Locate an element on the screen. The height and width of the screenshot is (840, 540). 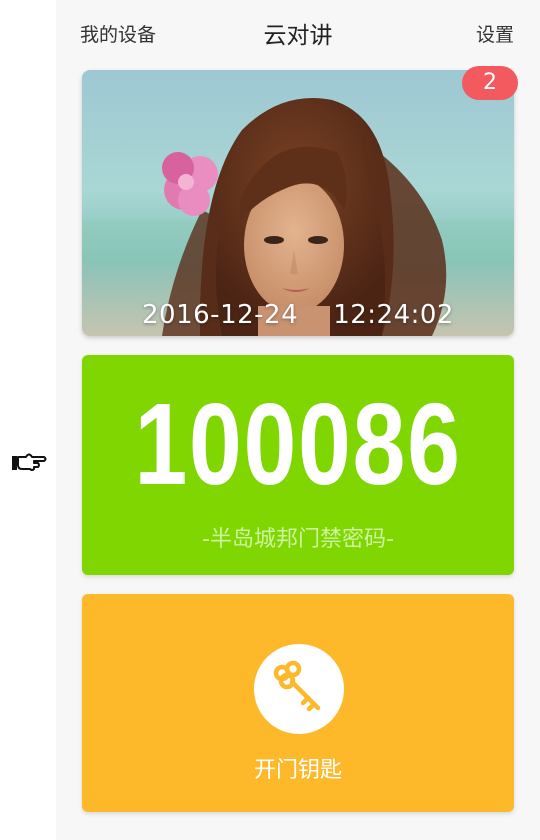
left-gutter is located at coordinates (28, 420).